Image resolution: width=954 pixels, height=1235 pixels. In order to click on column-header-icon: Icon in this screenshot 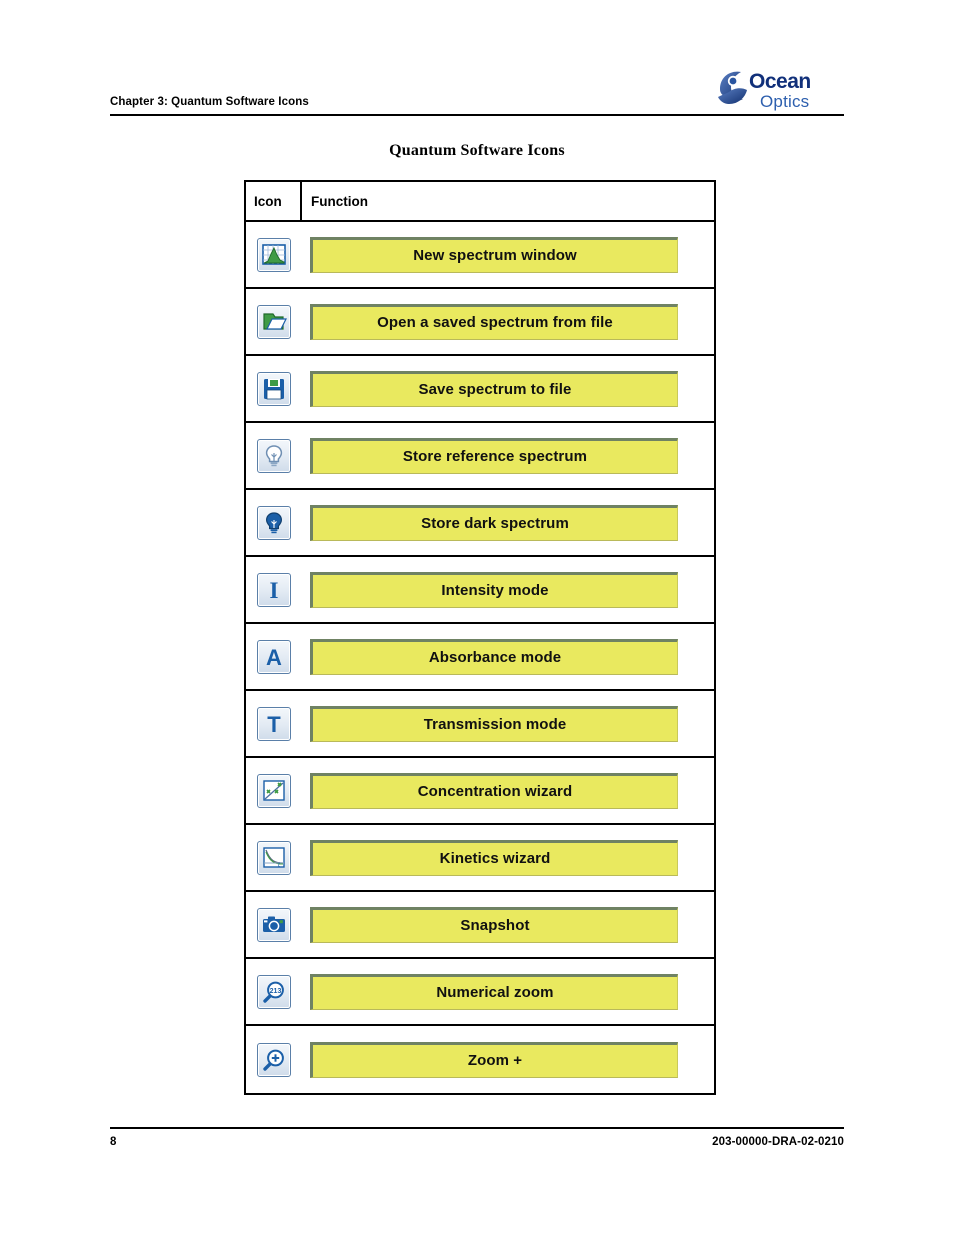, I will do `click(274, 201)`.